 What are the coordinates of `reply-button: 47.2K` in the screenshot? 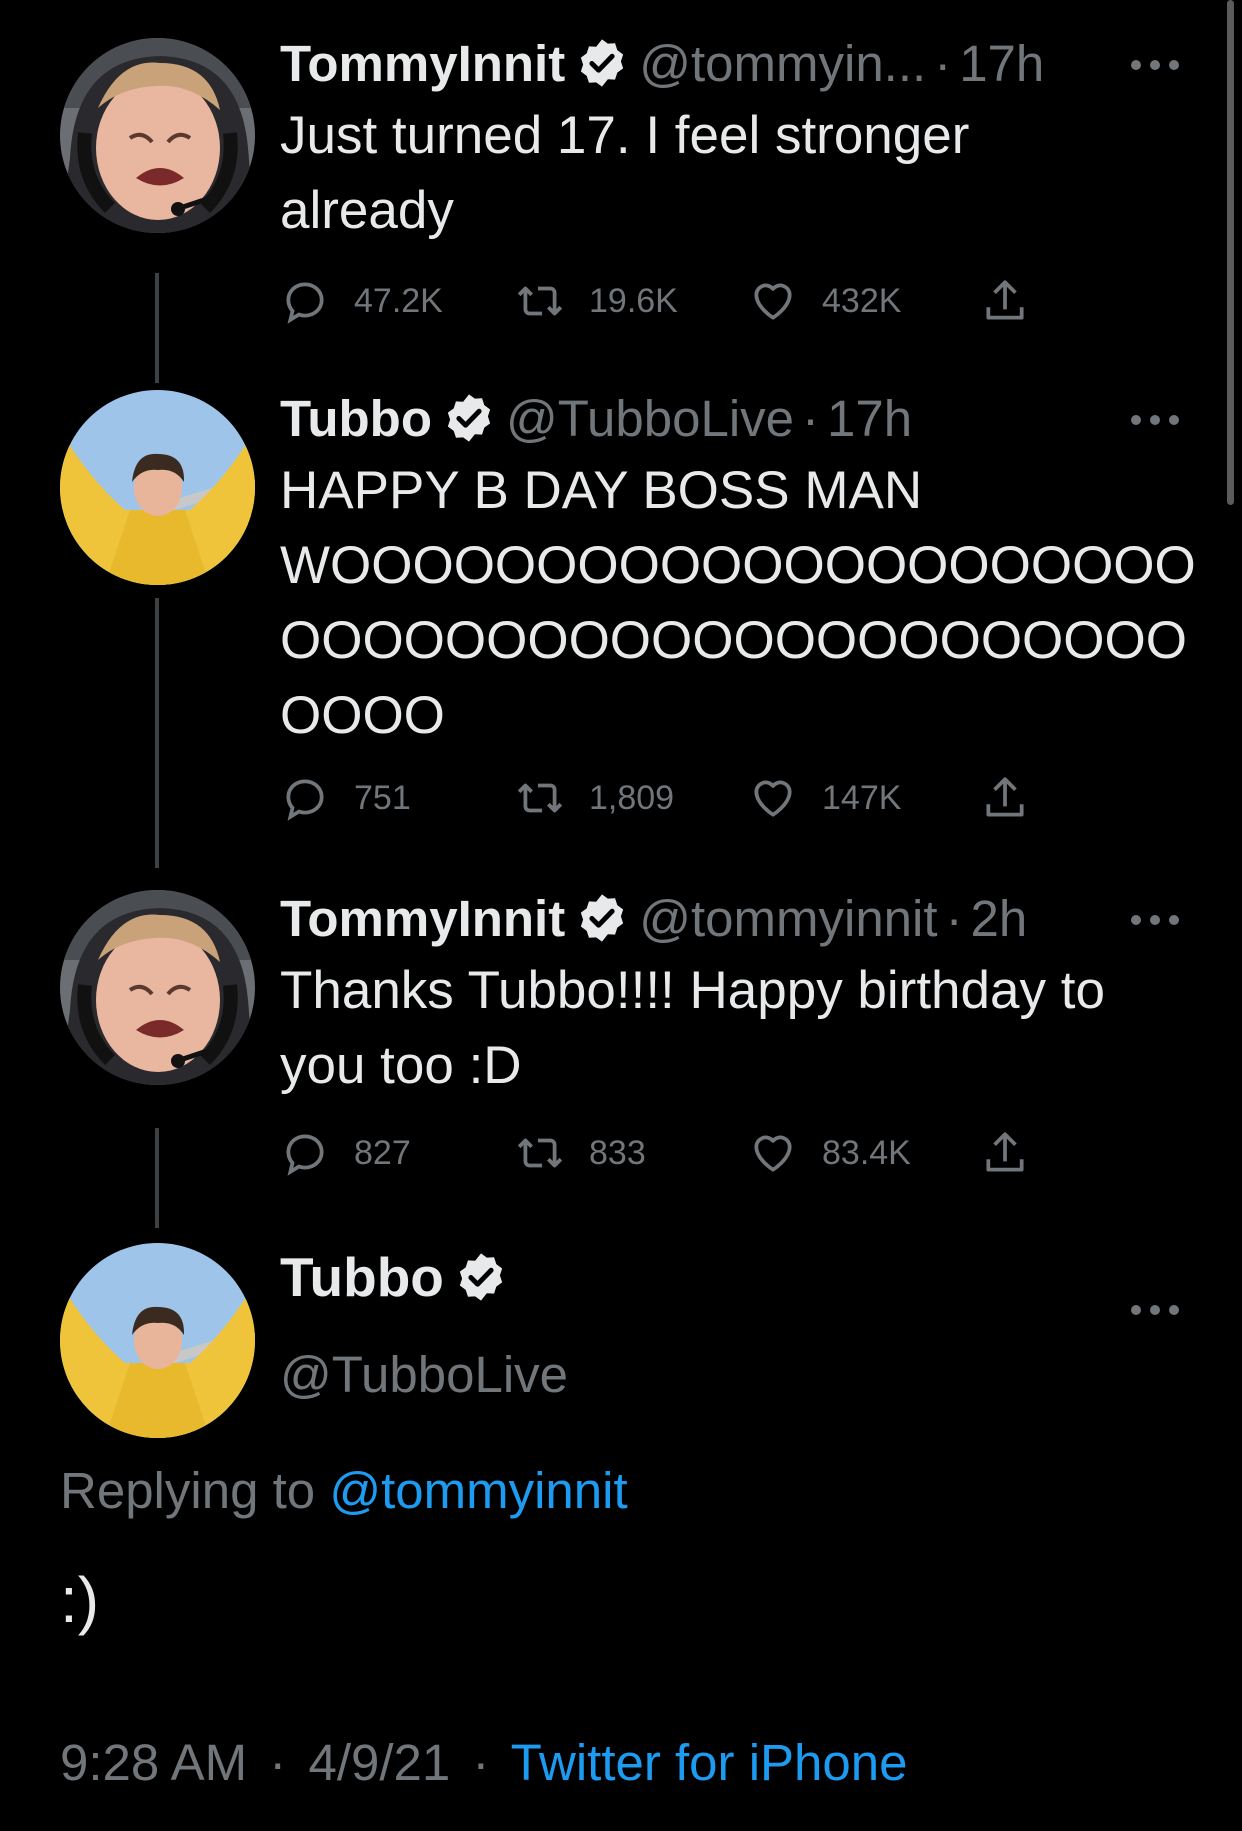 It's located at (361, 301).